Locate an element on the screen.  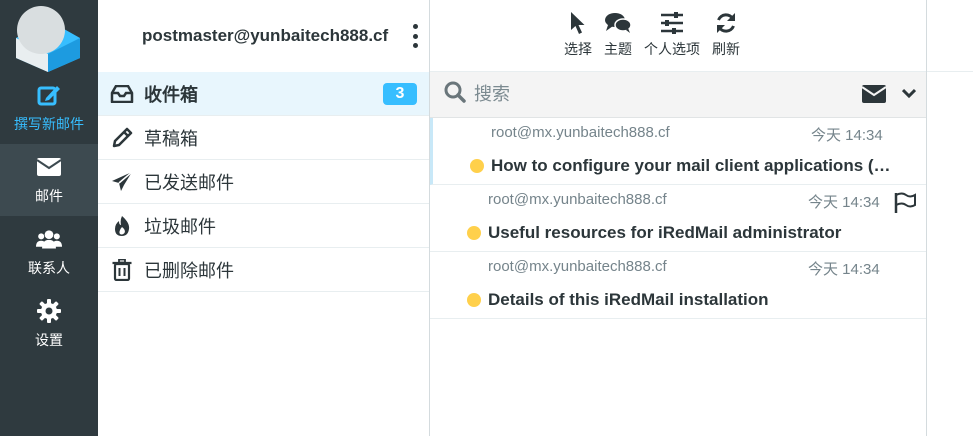
users-icon is located at coordinates (49, 239).